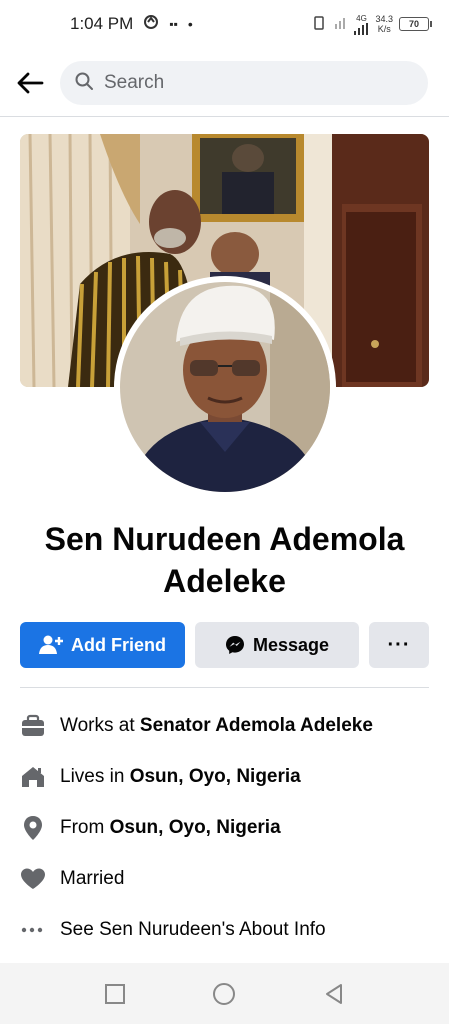 The height and width of the screenshot is (1024, 449). I want to click on lives-value: Osun, Oyo, Nigeria, so click(215, 776).